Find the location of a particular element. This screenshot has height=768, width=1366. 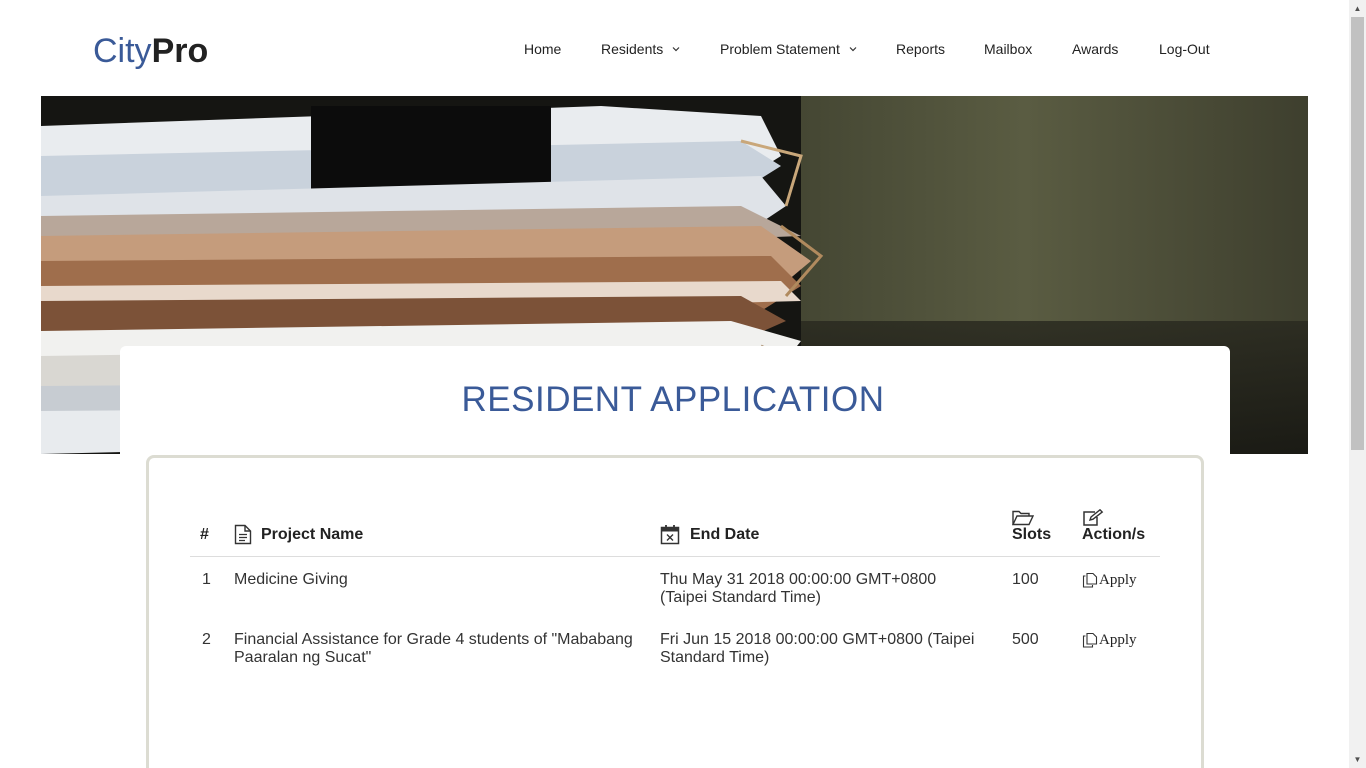

scroll-up-arrow-icon: ▲ is located at coordinates (1357, 8).